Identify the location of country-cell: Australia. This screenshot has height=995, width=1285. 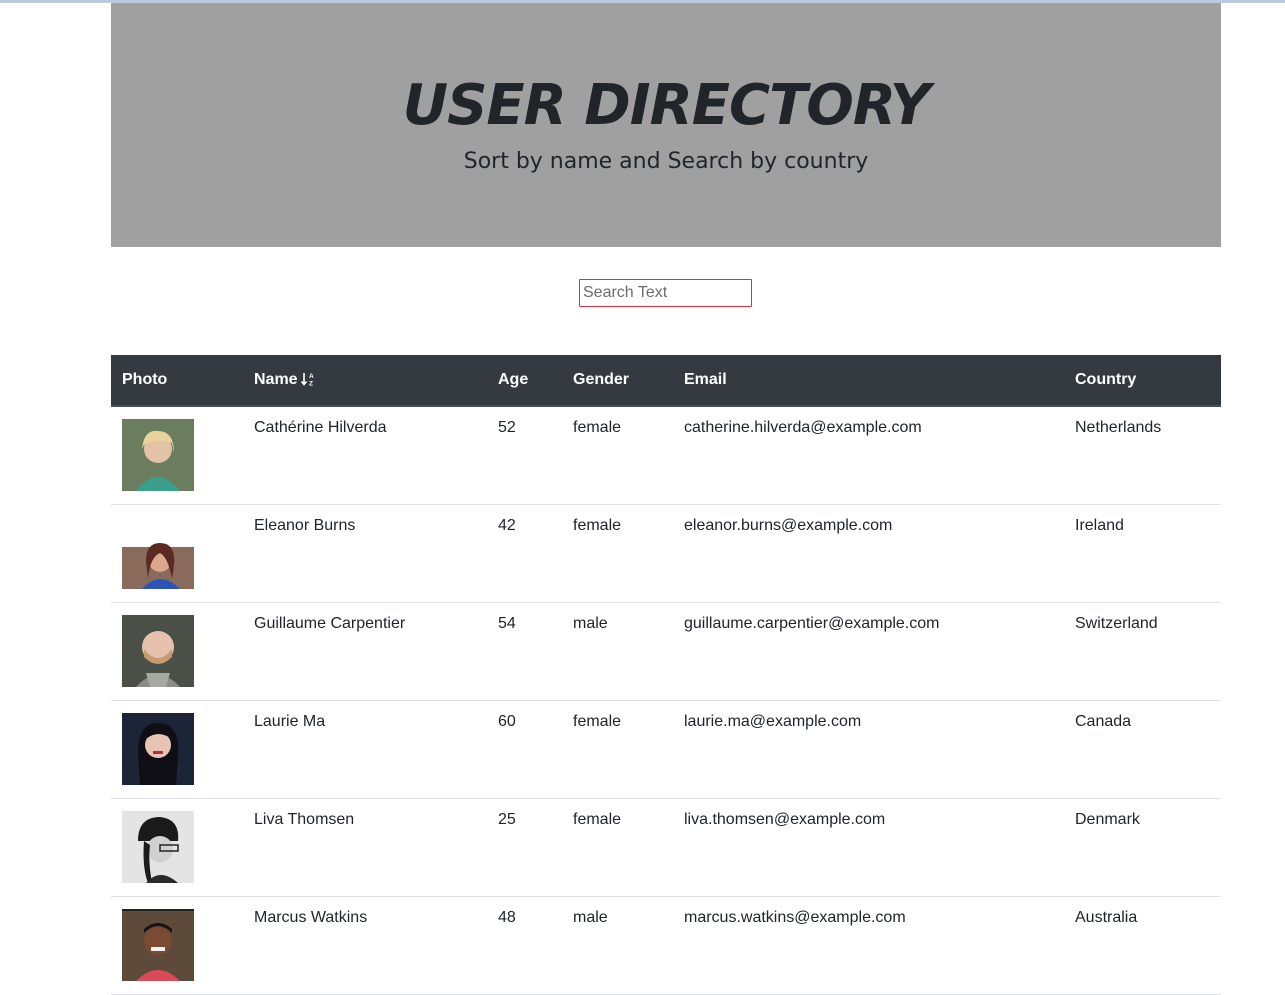
(1142, 945).